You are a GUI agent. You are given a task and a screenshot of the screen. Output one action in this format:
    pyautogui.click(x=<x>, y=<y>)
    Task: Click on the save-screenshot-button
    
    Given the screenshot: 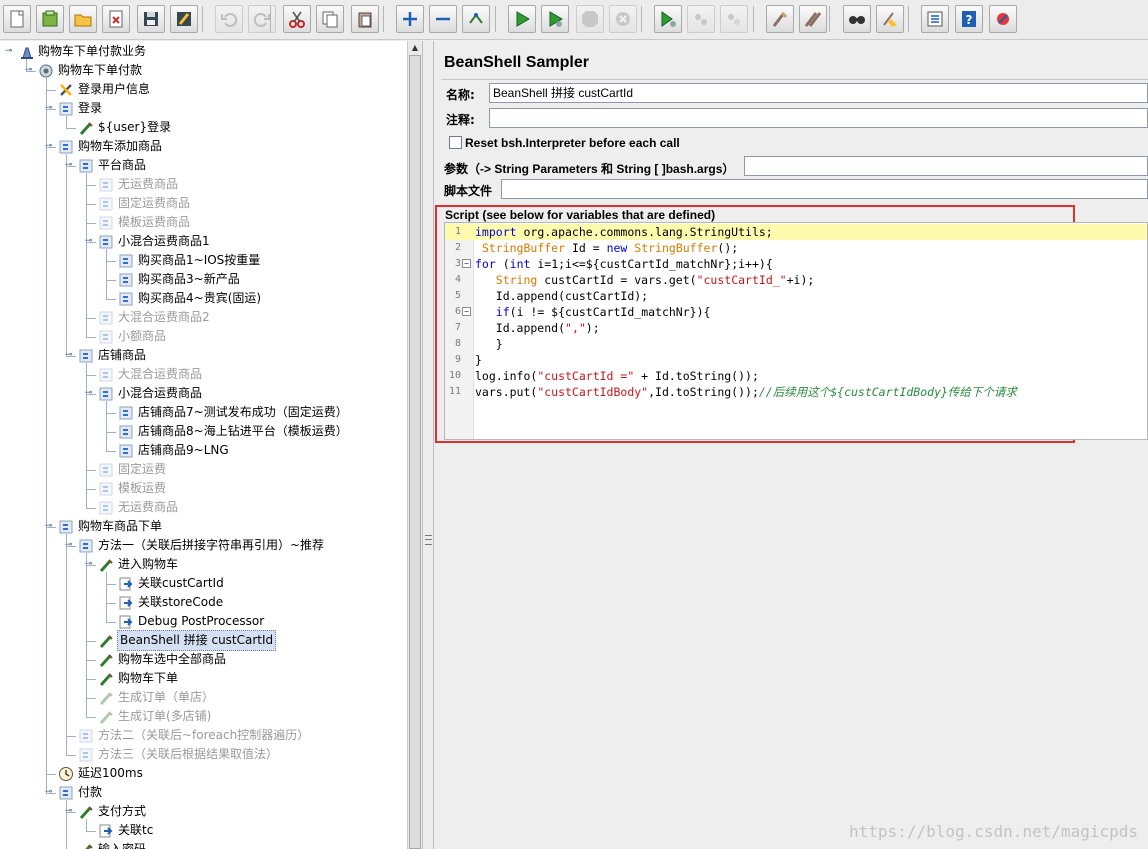 What is the action you would take?
    pyautogui.click(x=184, y=19)
    